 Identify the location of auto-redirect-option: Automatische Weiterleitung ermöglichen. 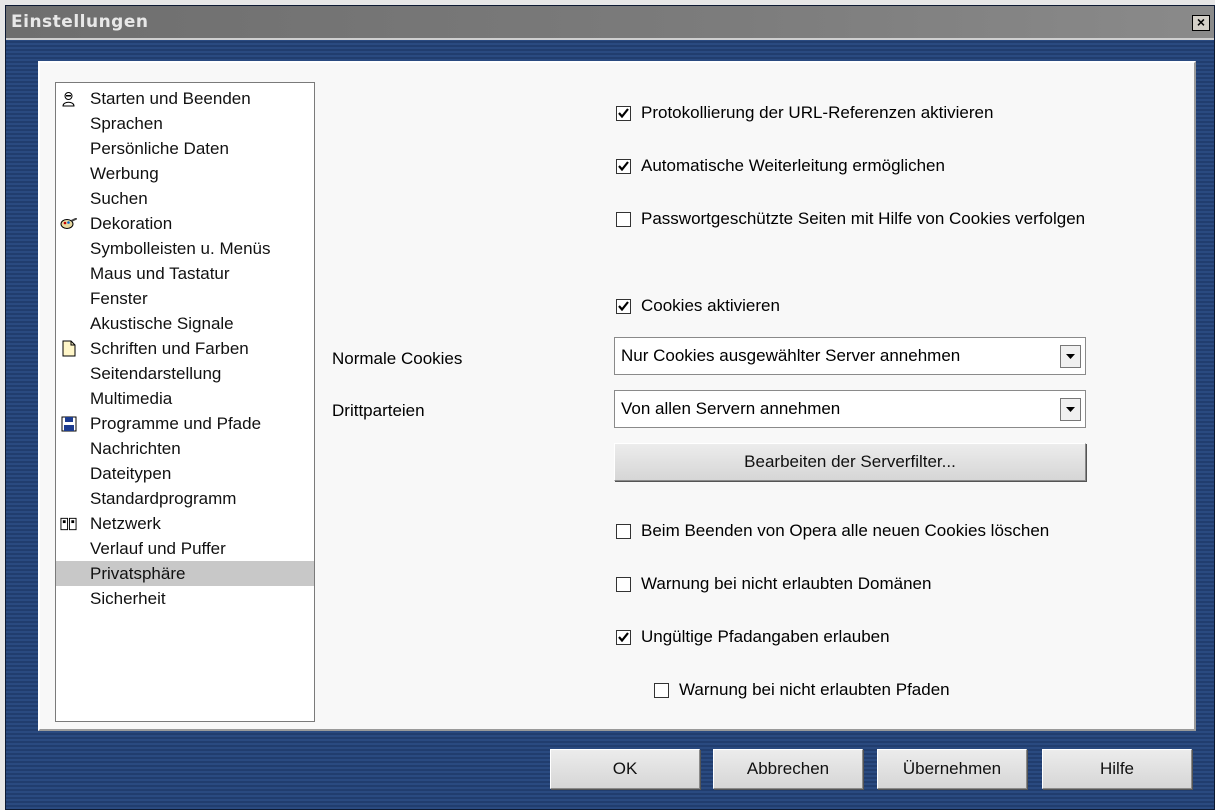
(780, 166).